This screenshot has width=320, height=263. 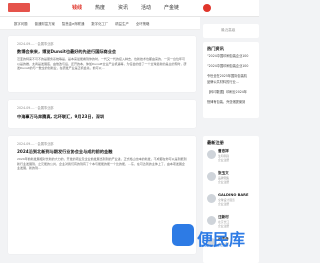 I want to click on member-entry: GALDINO BARE 全球设计展览 企业注册, so click(x=232, y=200).